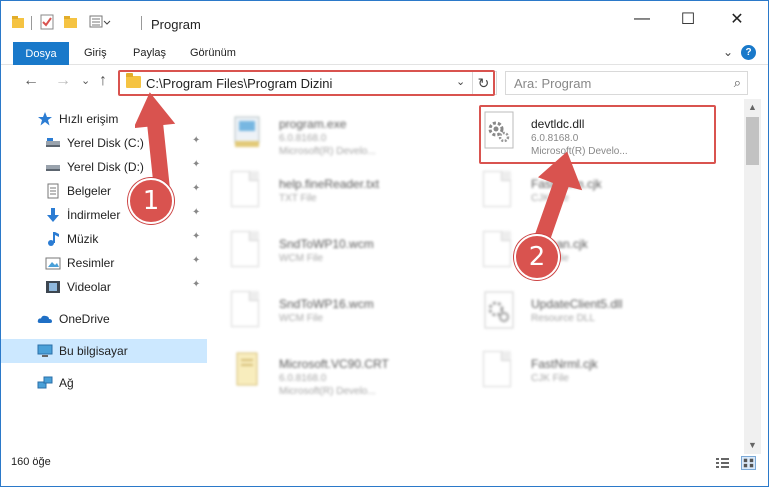  I want to click on file-type: Resource DLL, so click(563, 318).